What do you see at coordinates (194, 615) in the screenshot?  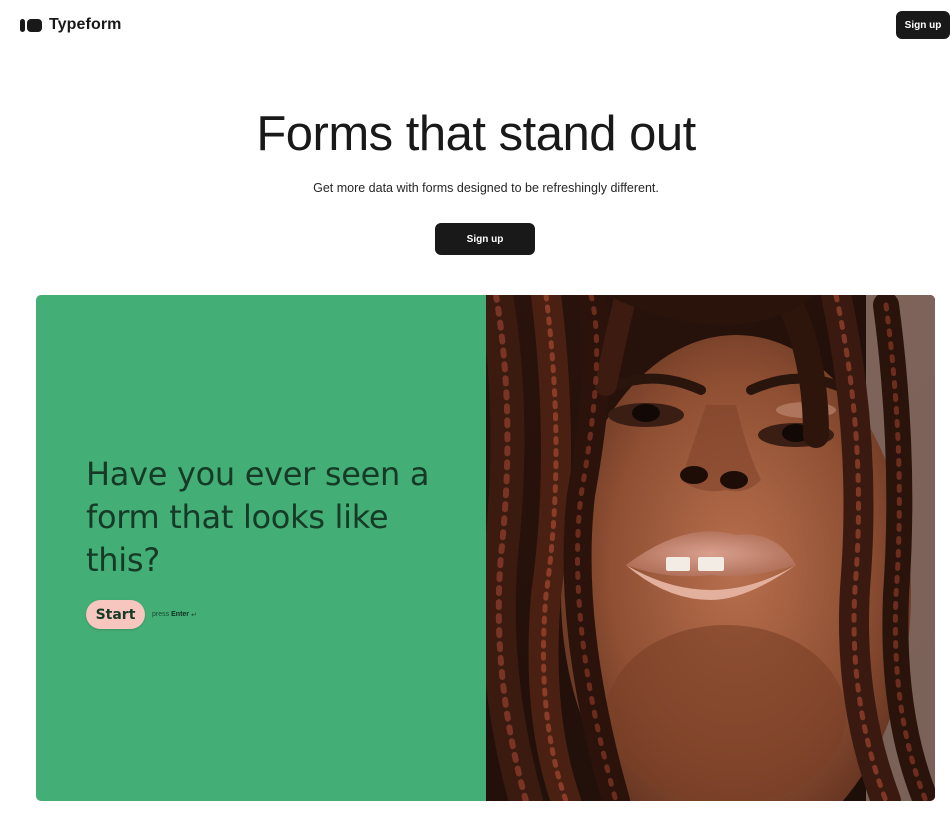 I see `enter-icon: ↵` at bounding box center [194, 615].